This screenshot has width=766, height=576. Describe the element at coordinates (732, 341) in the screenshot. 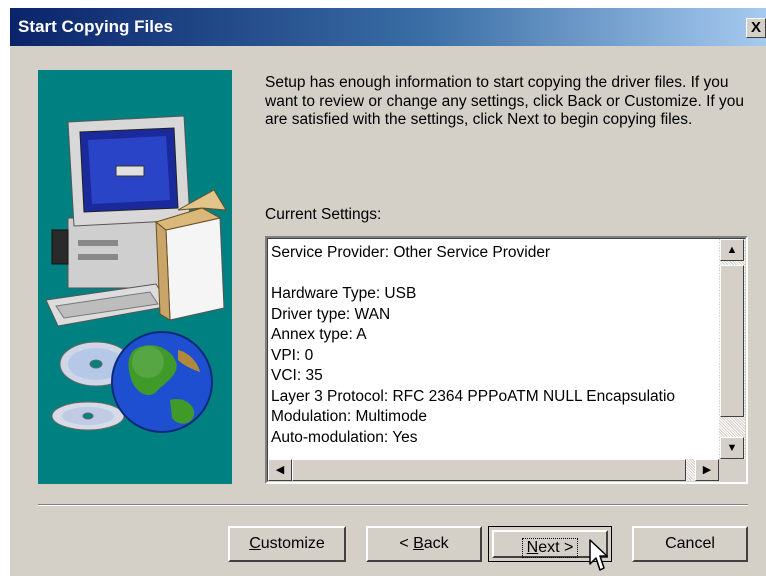

I see `vertical-scroll-thumb` at that location.